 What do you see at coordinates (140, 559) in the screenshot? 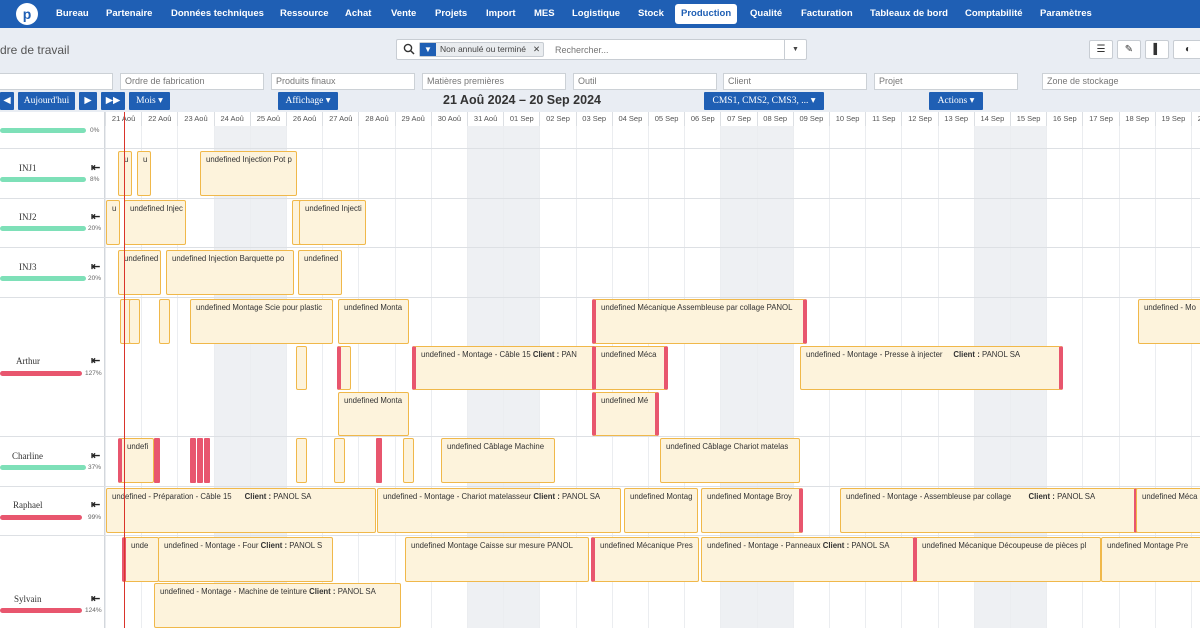
I see `task-bar: unde` at bounding box center [140, 559].